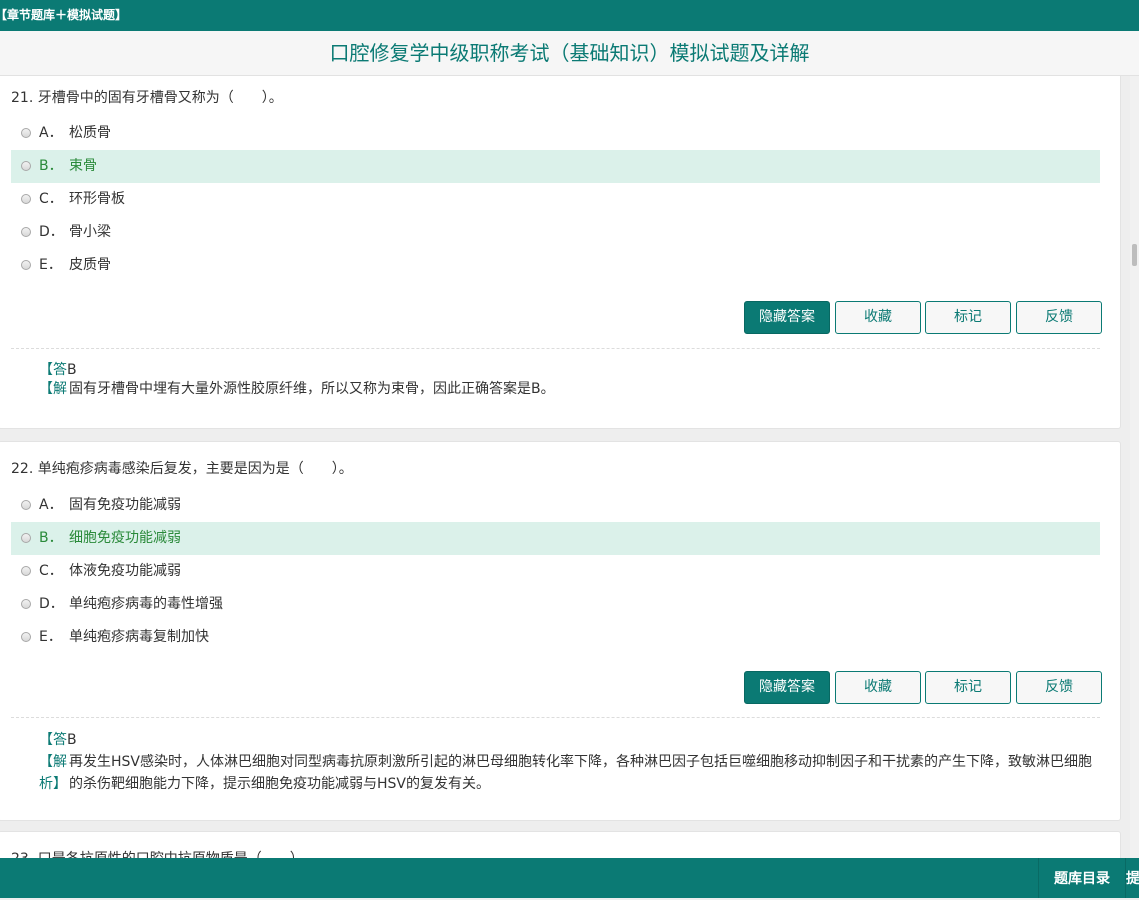 Image resolution: width=1139 pixels, height=900 pixels. Describe the element at coordinates (569, 389) in the screenshot. I see `explanation: 【解 固有牙槽骨中埋有大量外源性胶原纤维，所以又称为束骨，因此正确答案是B。` at that location.